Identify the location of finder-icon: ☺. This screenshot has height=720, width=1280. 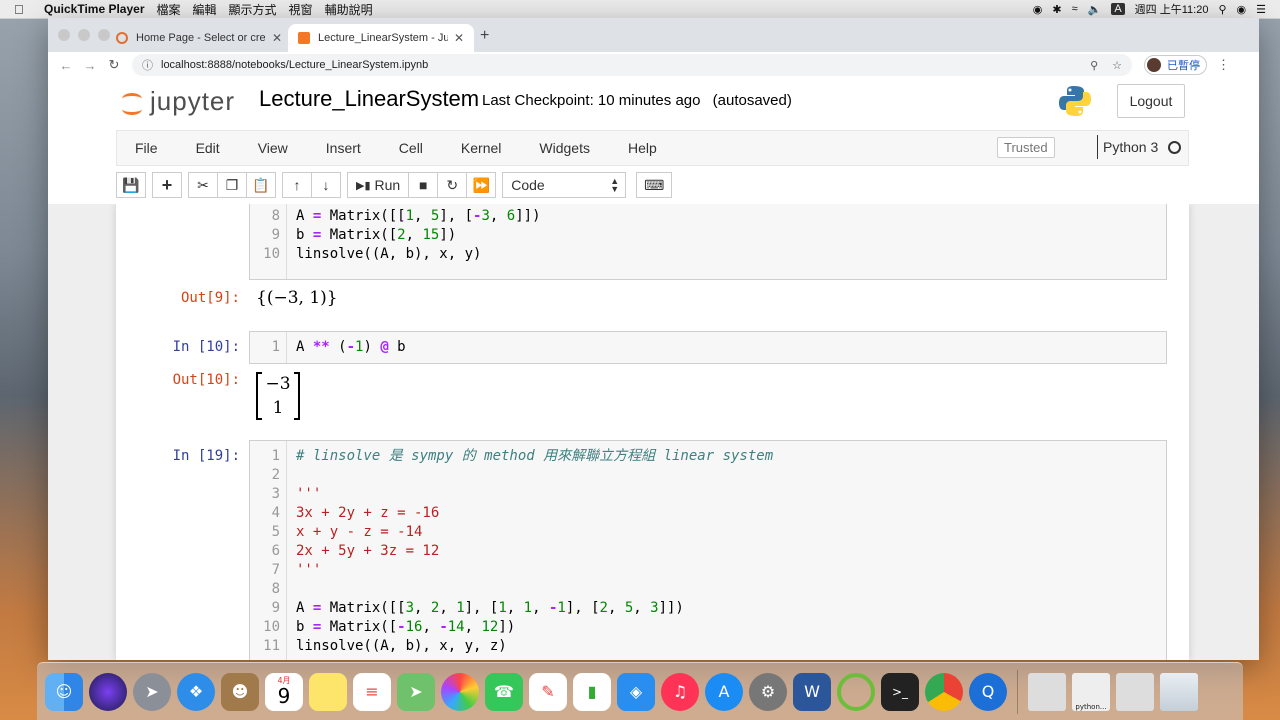
(64, 691).